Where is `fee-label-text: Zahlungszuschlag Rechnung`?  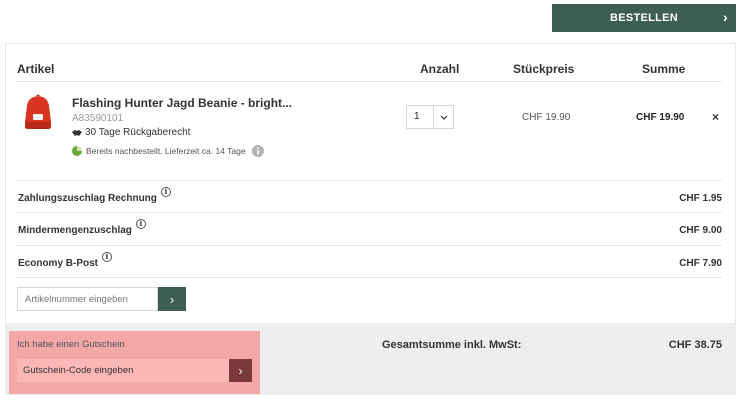
fee-label-text: Zahlungszuschlag Rechnung is located at coordinates (87, 198).